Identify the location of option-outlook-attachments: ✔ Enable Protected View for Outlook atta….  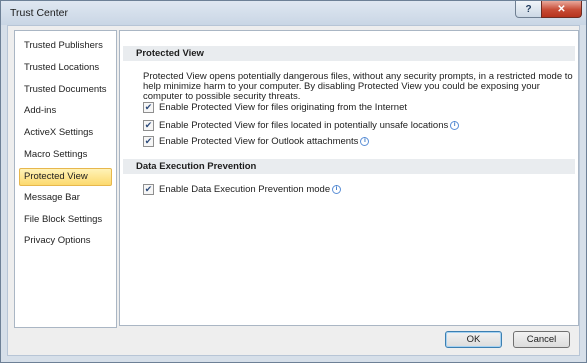
(256, 141).